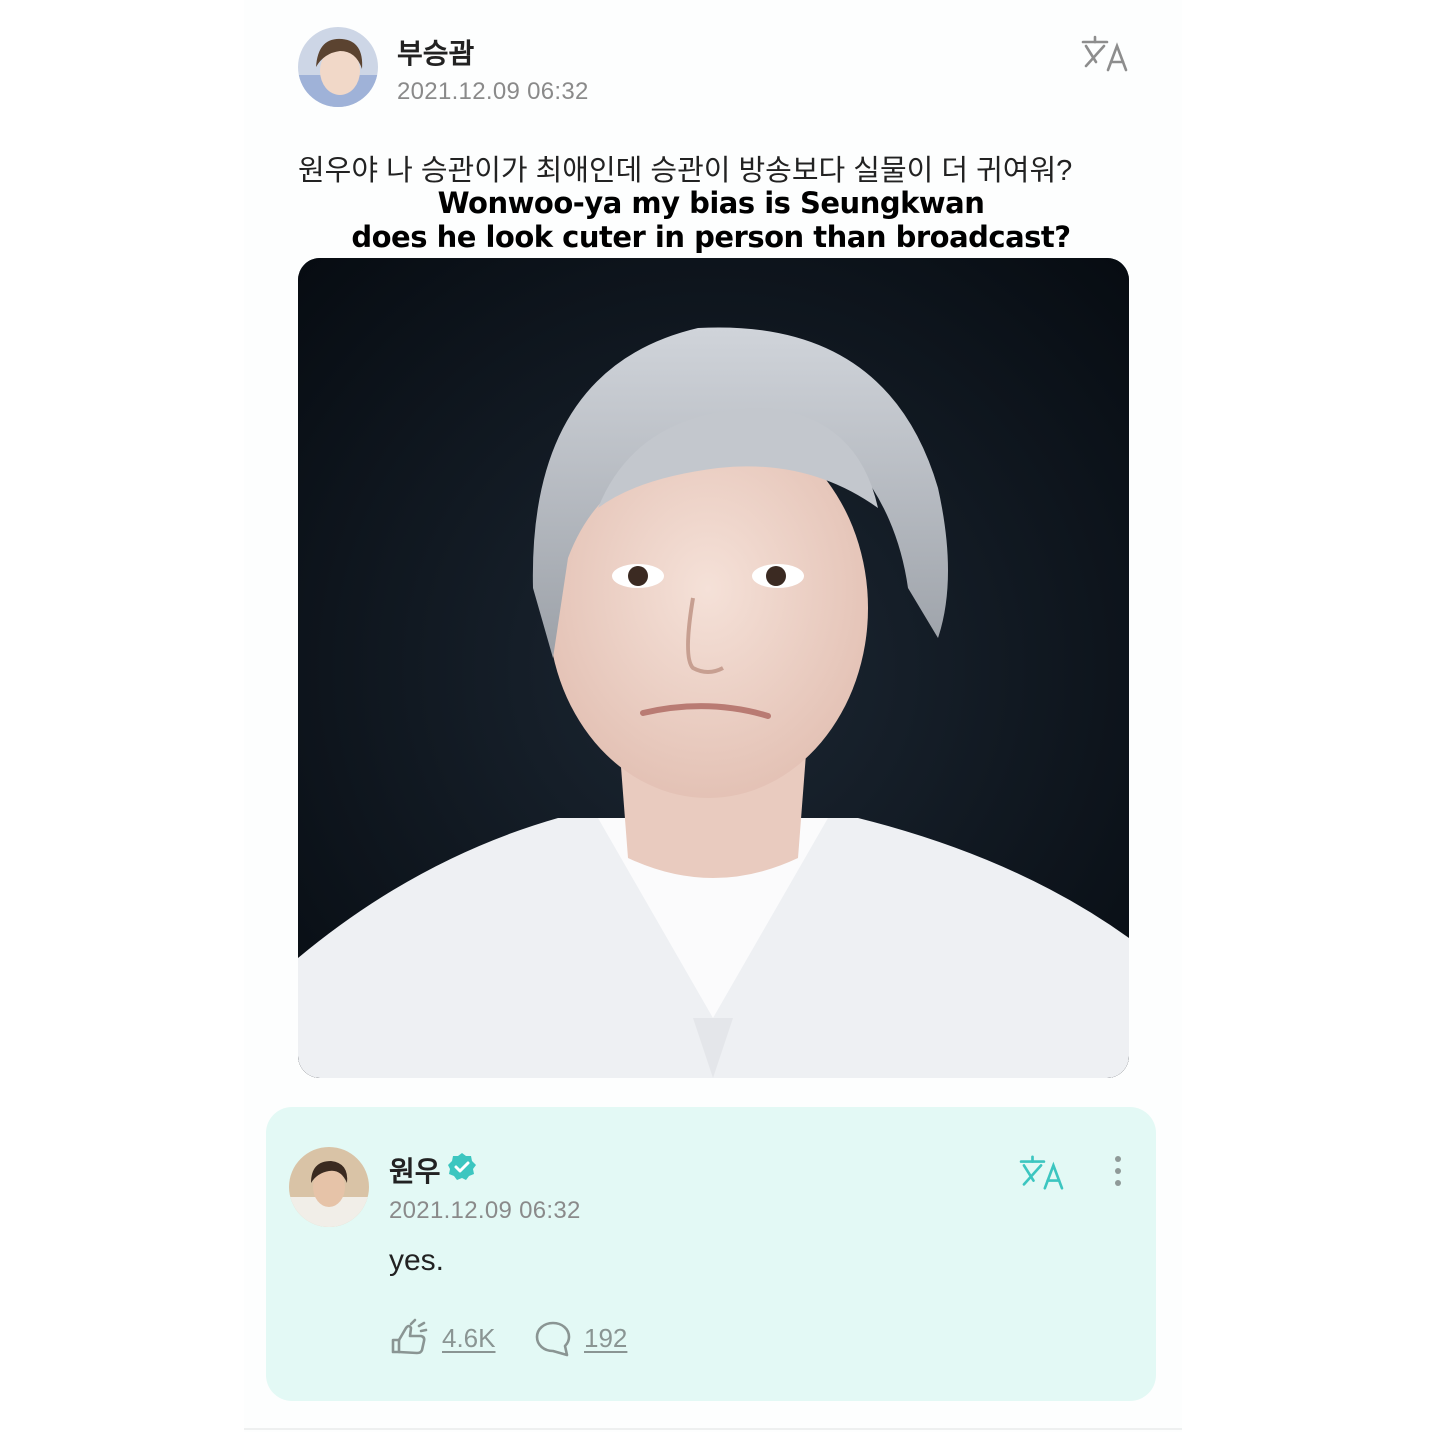 Image resolution: width=1440 pixels, height=1440 pixels. What do you see at coordinates (417, 1260) in the screenshot?
I see `reply-text: yes.` at bounding box center [417, 1260].